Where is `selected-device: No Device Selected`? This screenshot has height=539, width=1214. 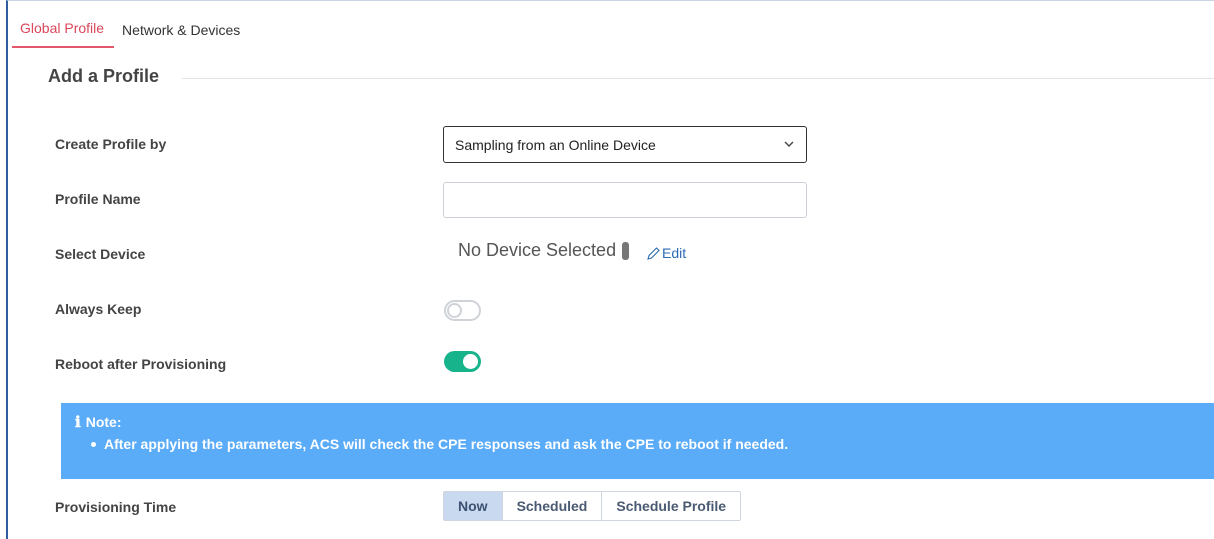
selected-device: No Device Selected is located at coordinates (544, 250).